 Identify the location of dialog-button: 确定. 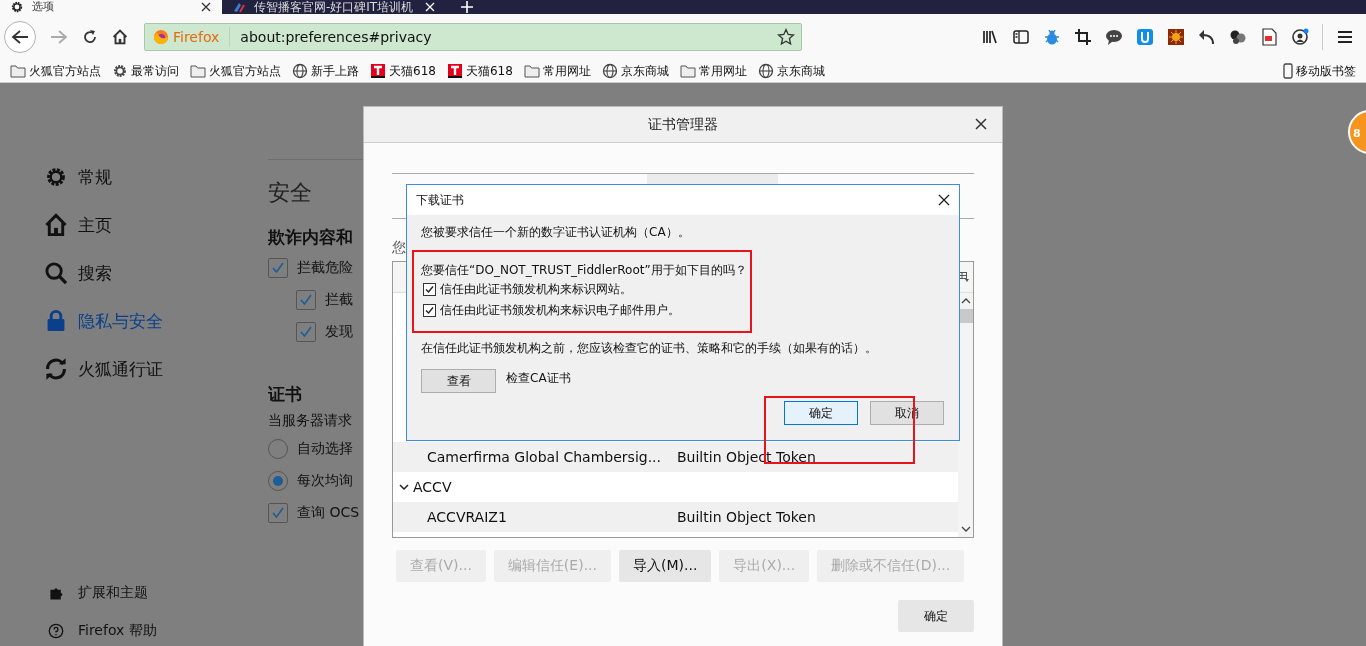
(821, 413).